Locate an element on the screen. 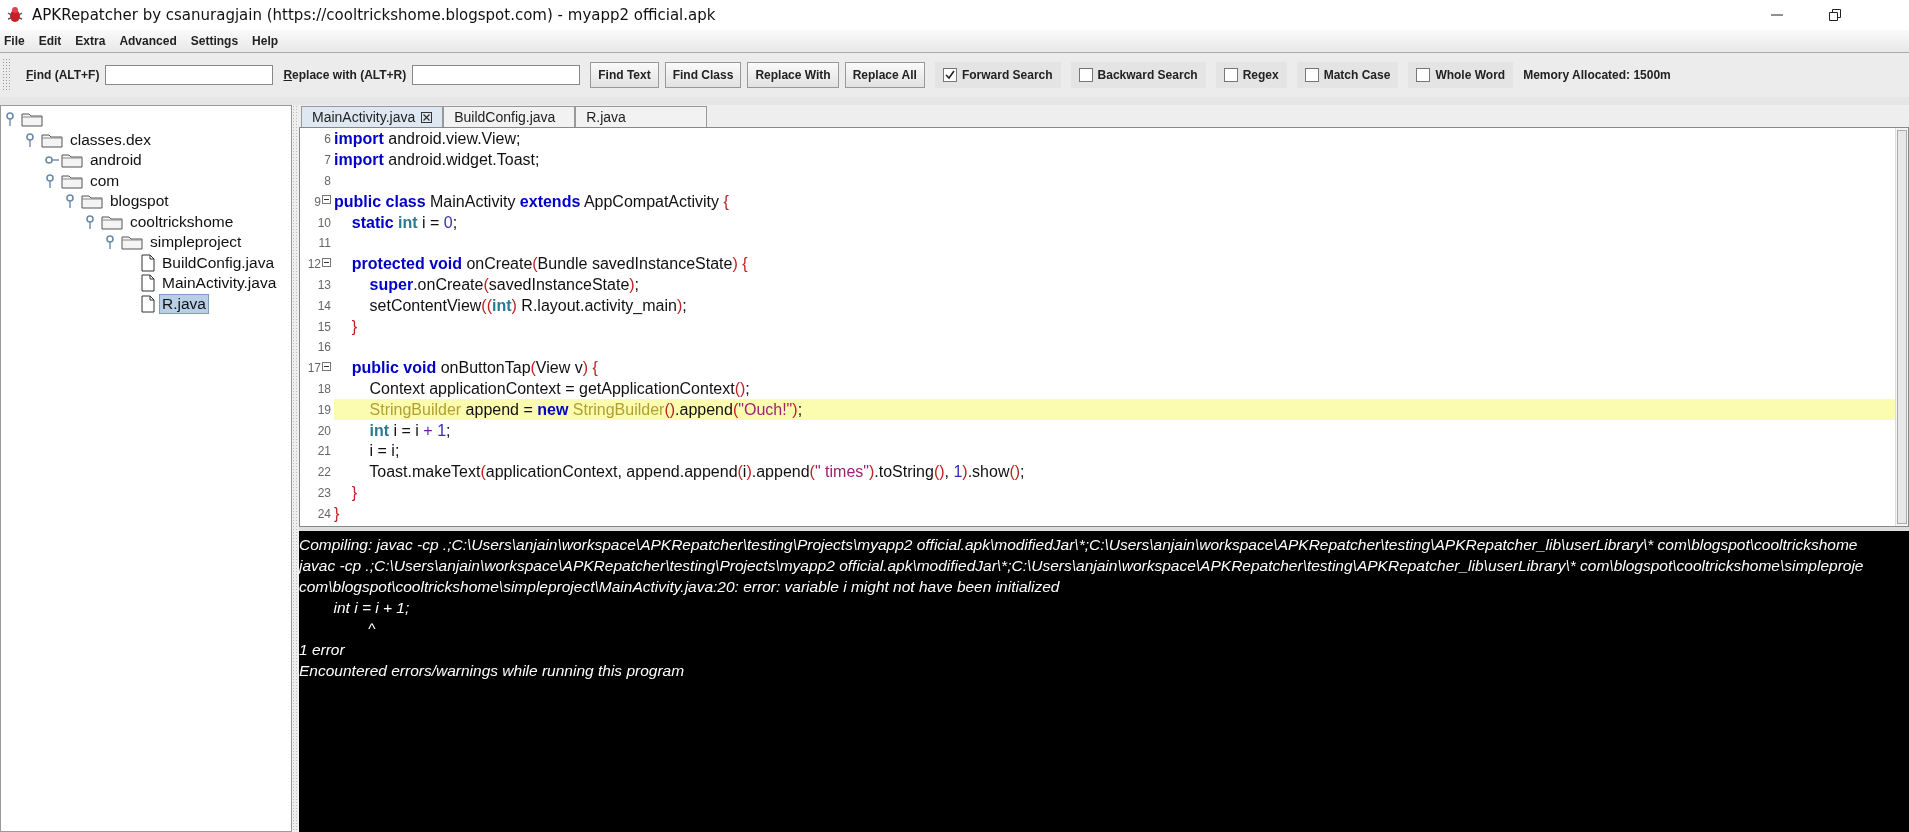 This screenshot has width=1909, height=832. console-line: 1 error is located at coordinates (322, 650).